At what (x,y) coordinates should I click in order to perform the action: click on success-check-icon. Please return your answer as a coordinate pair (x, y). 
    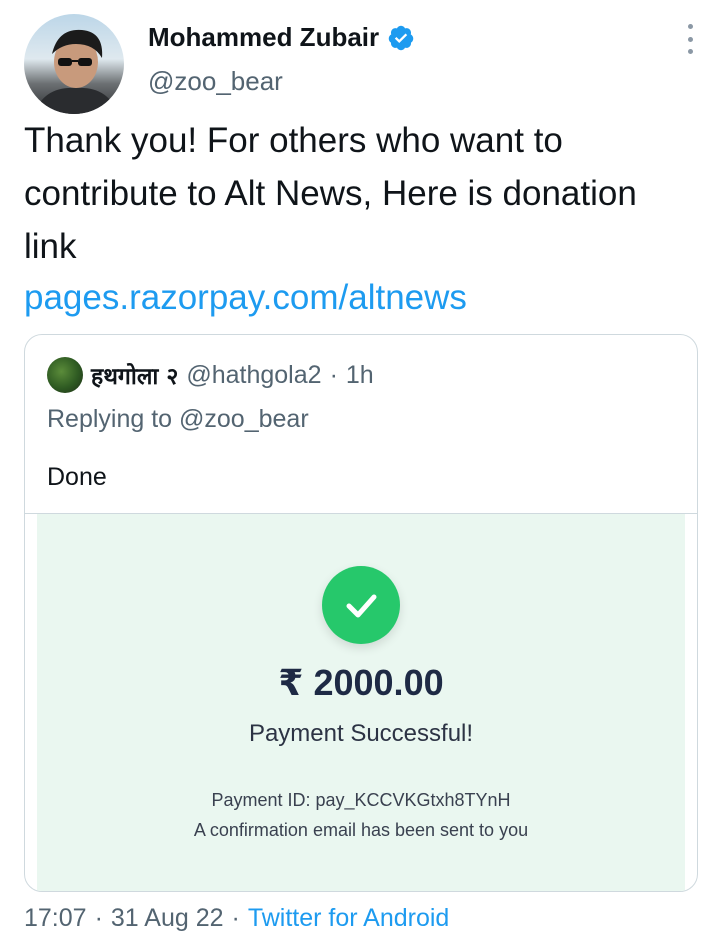
    Looking at the image, I should click on (361, 605).